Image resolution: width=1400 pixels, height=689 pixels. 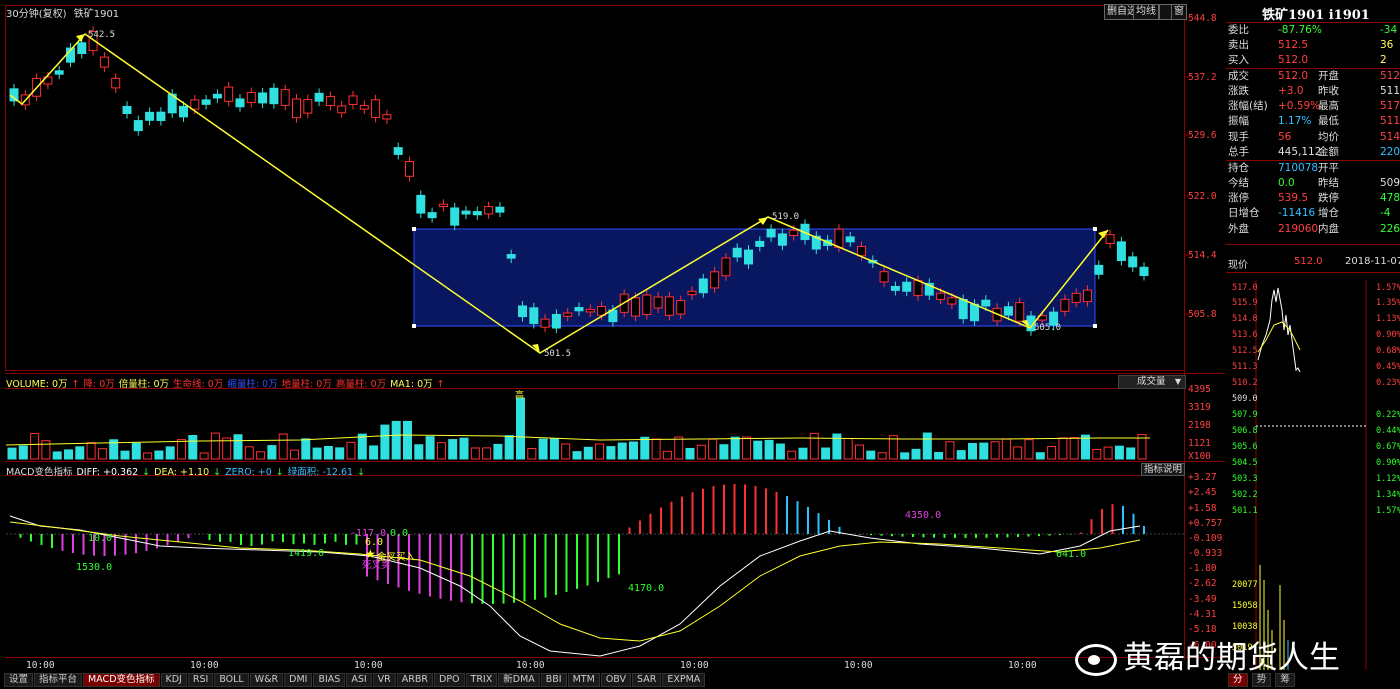 I want to click on mini-percent-label: 0.22%, so click(x=1388, y=415).